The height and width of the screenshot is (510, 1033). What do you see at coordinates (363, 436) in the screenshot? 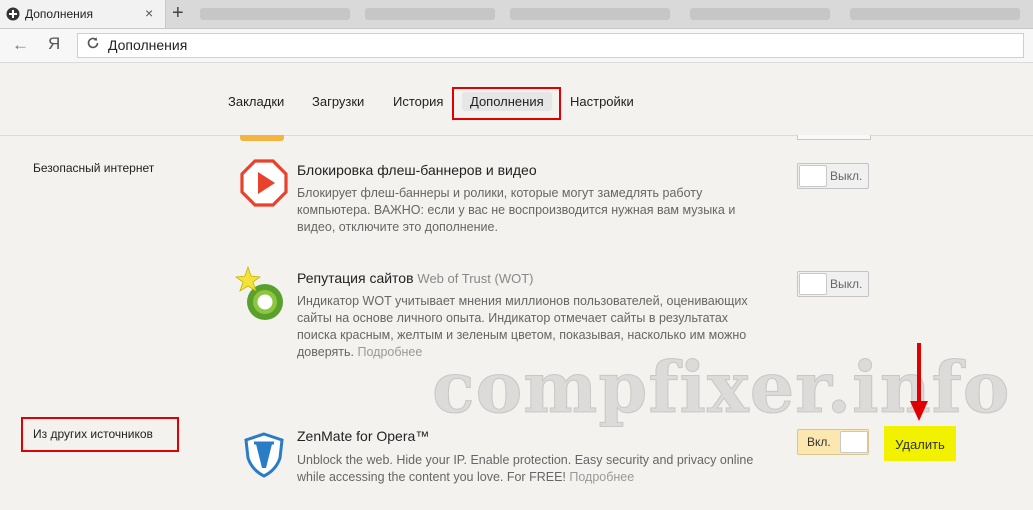
I see `extension-title: ZenMate for Opera™` at bounding box center [363, 436].